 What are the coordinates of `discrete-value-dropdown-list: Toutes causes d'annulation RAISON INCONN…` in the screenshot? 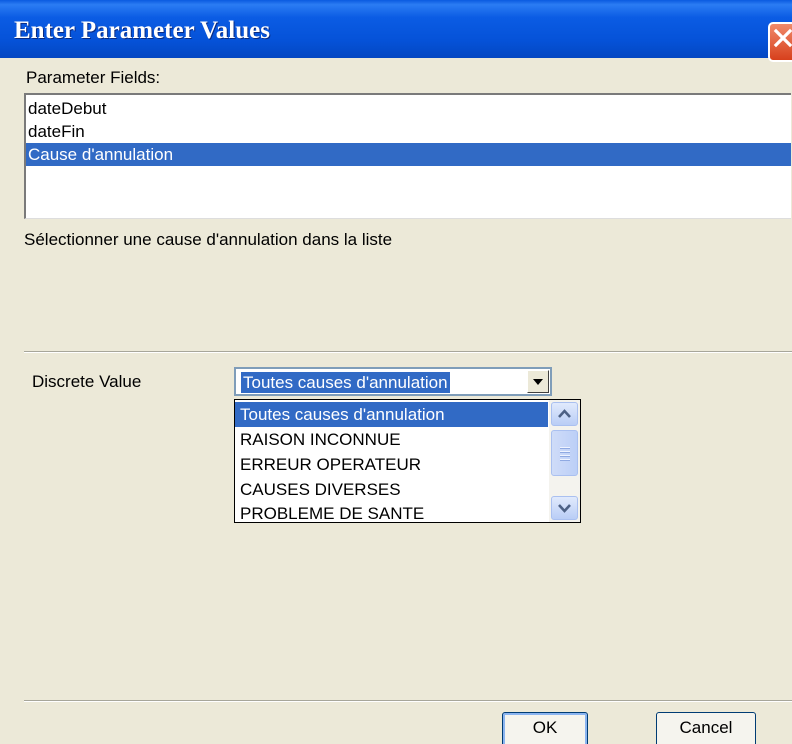 It's located at (407, 461).